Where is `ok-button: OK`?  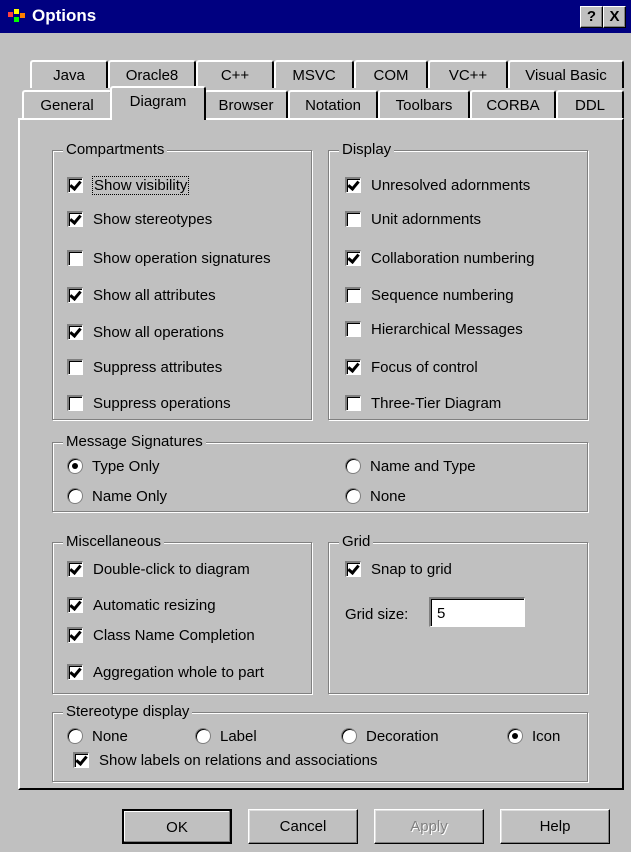
ok-button: OK is located at coordinates (177, 826).